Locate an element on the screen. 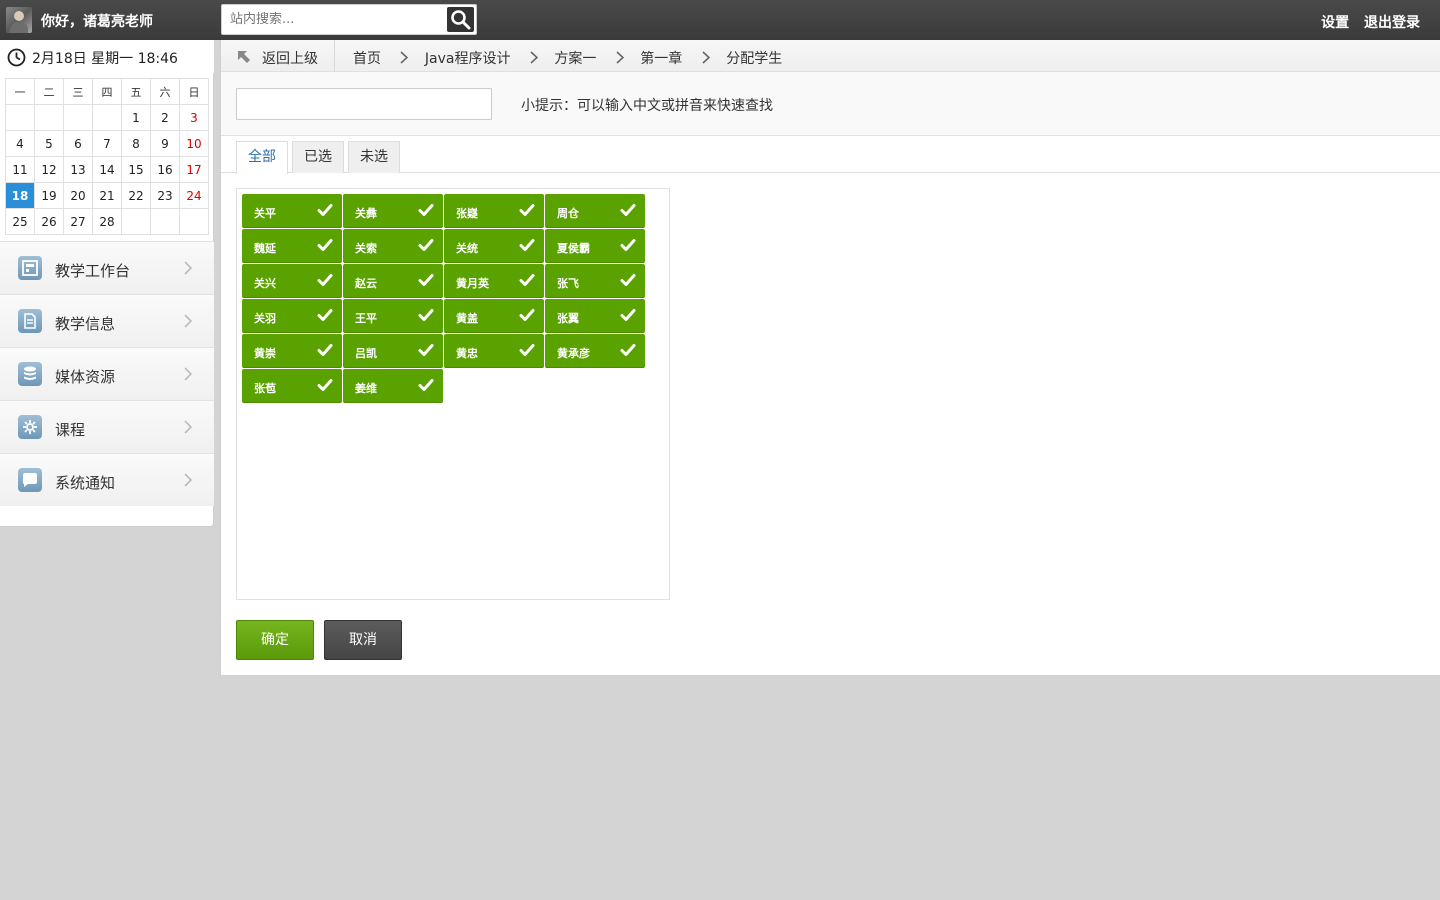  calendar-day: 20 is located at coordinates (78, 195).